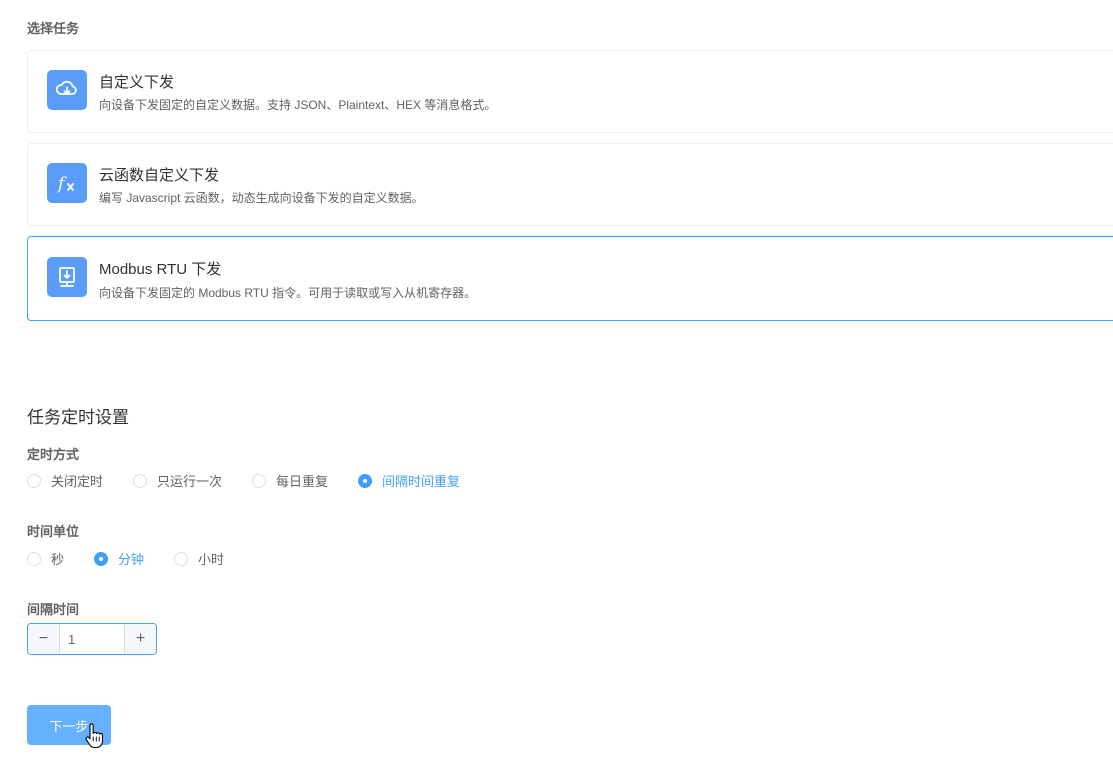 The height and width of the screenshot is (773, 1113). I want to click on task-title: Modbus RTU 下发, so click(160, 269).